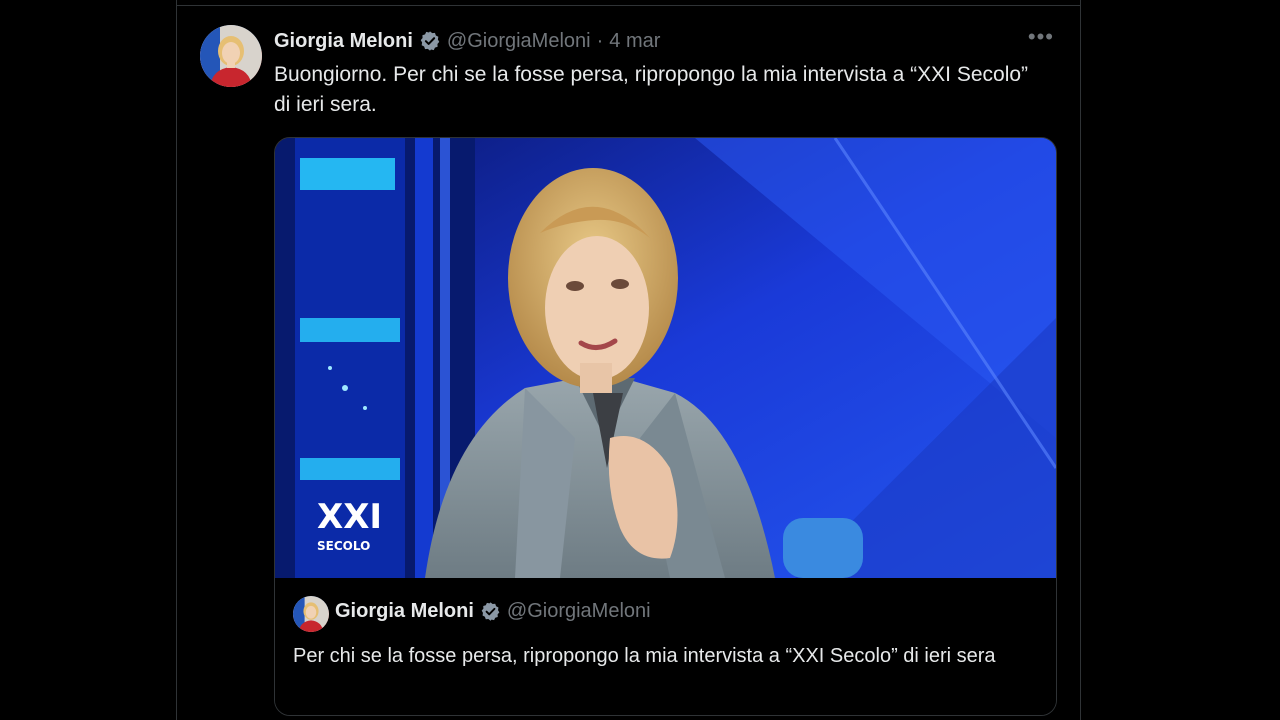 This screenshot has height=720, width=1280. I want to click on show-logo-xxi: XXI, so click(349, 517).